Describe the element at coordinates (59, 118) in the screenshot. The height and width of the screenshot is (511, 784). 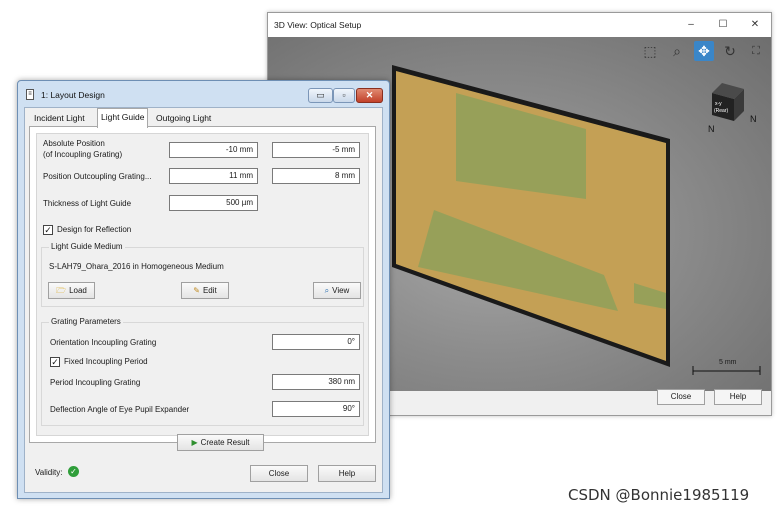
I see `tab-incident-light: Incident Light` at that location.